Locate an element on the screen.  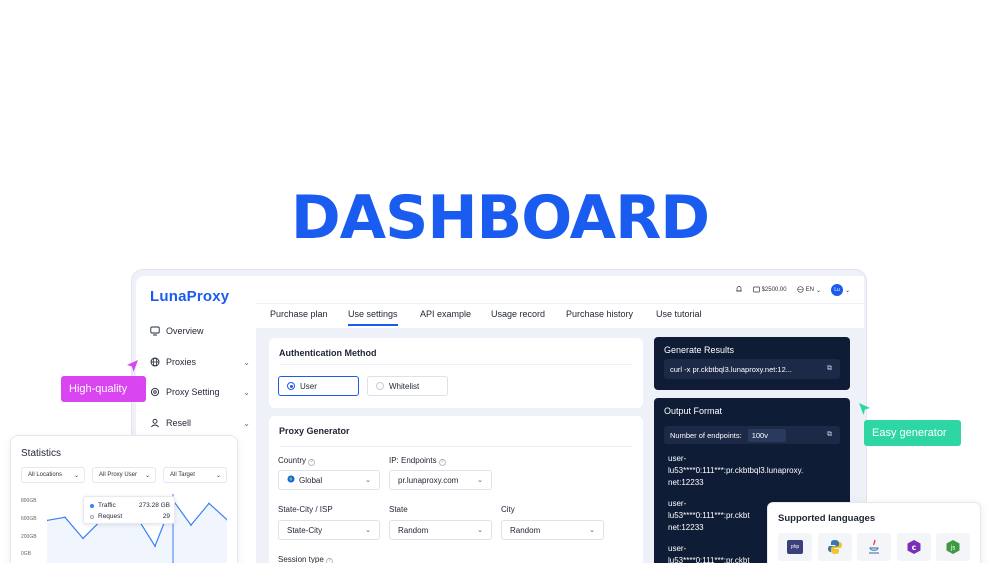
auth-option-whitelist: Whitelist is located at coordinates (407, 386).